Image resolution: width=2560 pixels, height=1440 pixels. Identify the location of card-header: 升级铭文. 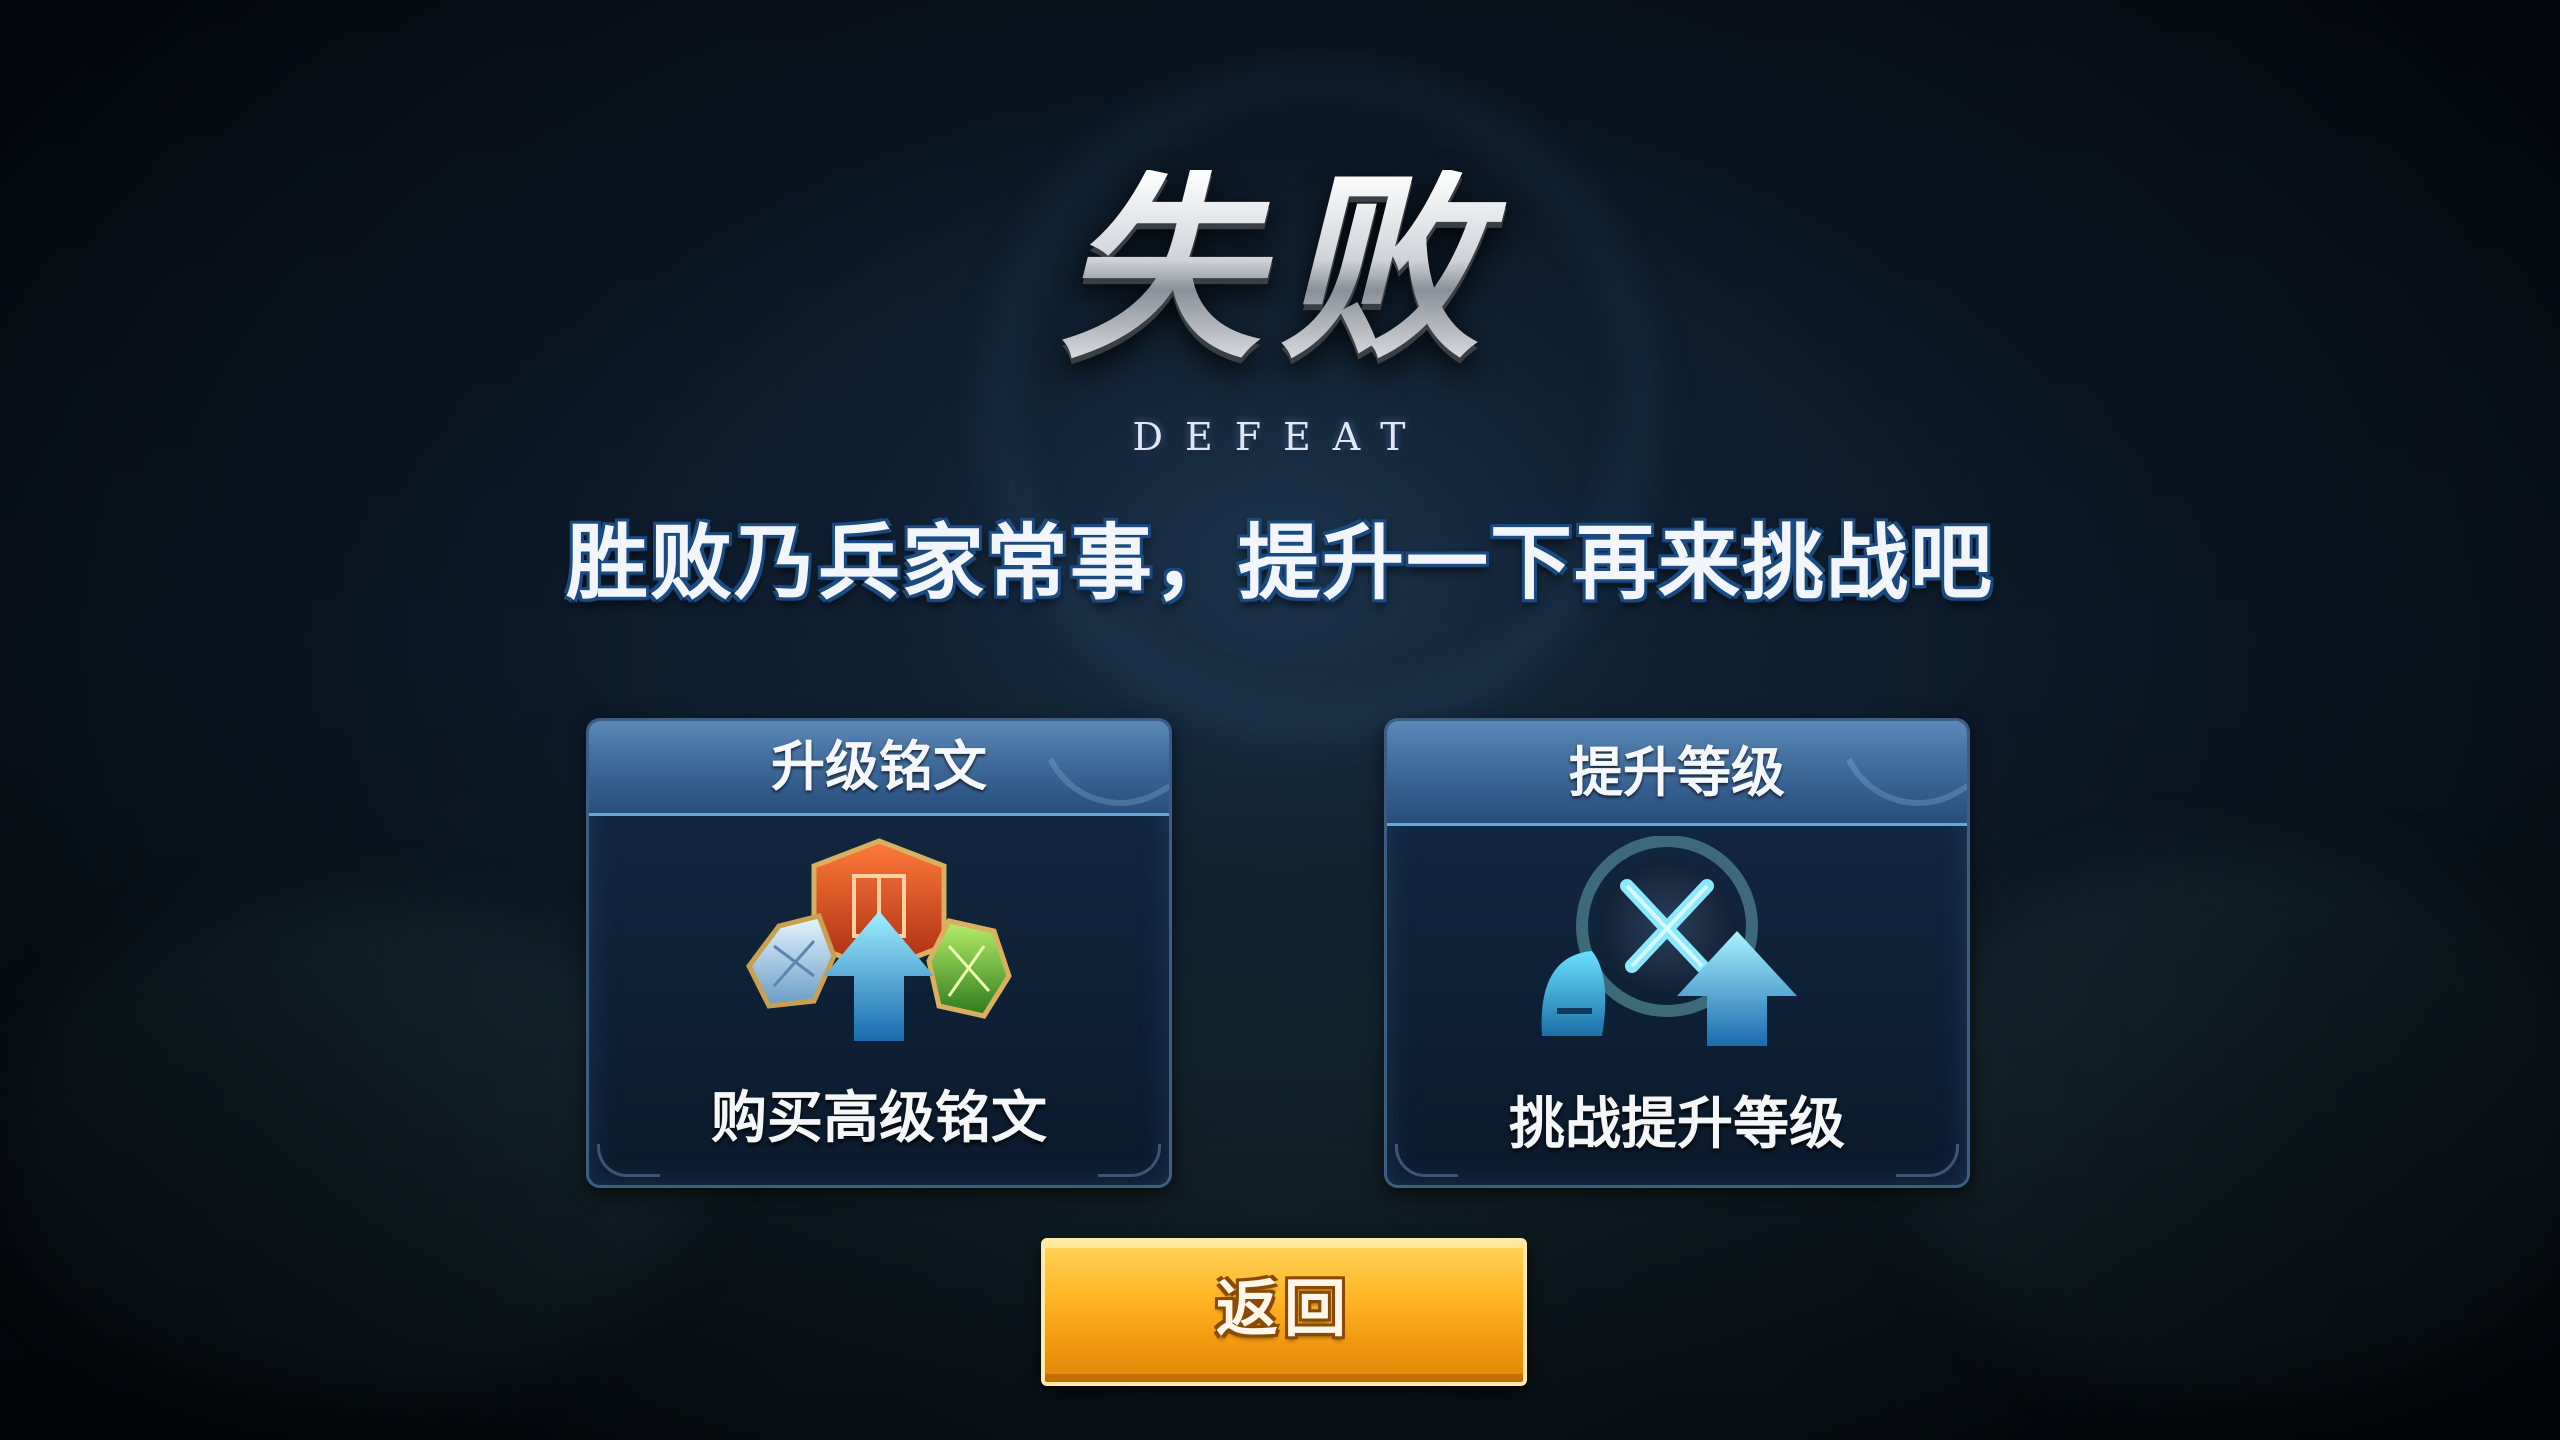
(879, 778).